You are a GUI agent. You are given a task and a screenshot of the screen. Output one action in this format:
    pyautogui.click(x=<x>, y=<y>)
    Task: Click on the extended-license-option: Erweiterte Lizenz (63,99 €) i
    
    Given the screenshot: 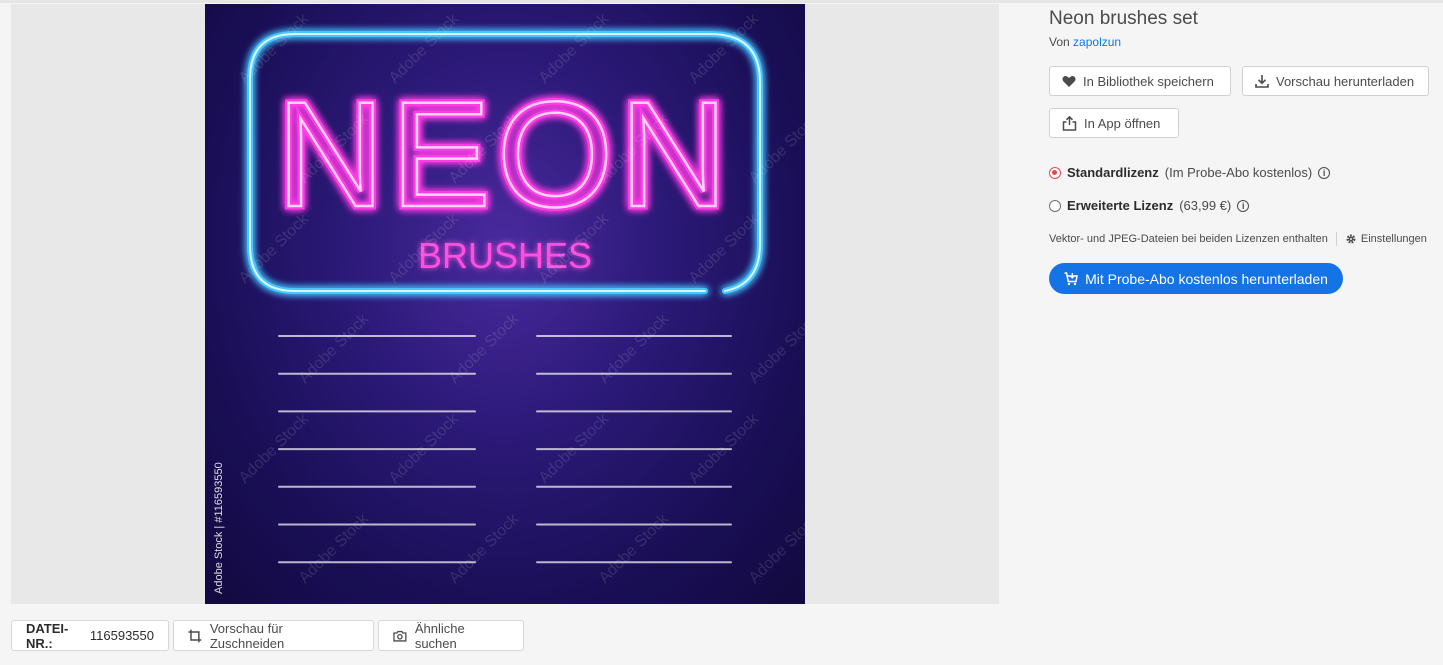 What is the action you would take?
    pyautogui.click(x=1149, y=205)
    